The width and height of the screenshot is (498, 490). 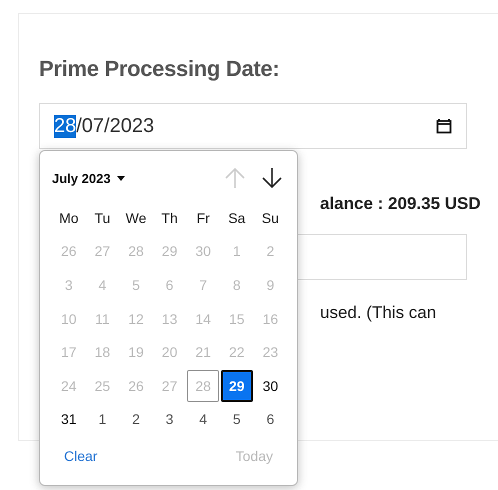 What do you see at coordinates (169, 218) in the screenshot?
I see `weekday-label: Th` at bounding box center [169, 218].